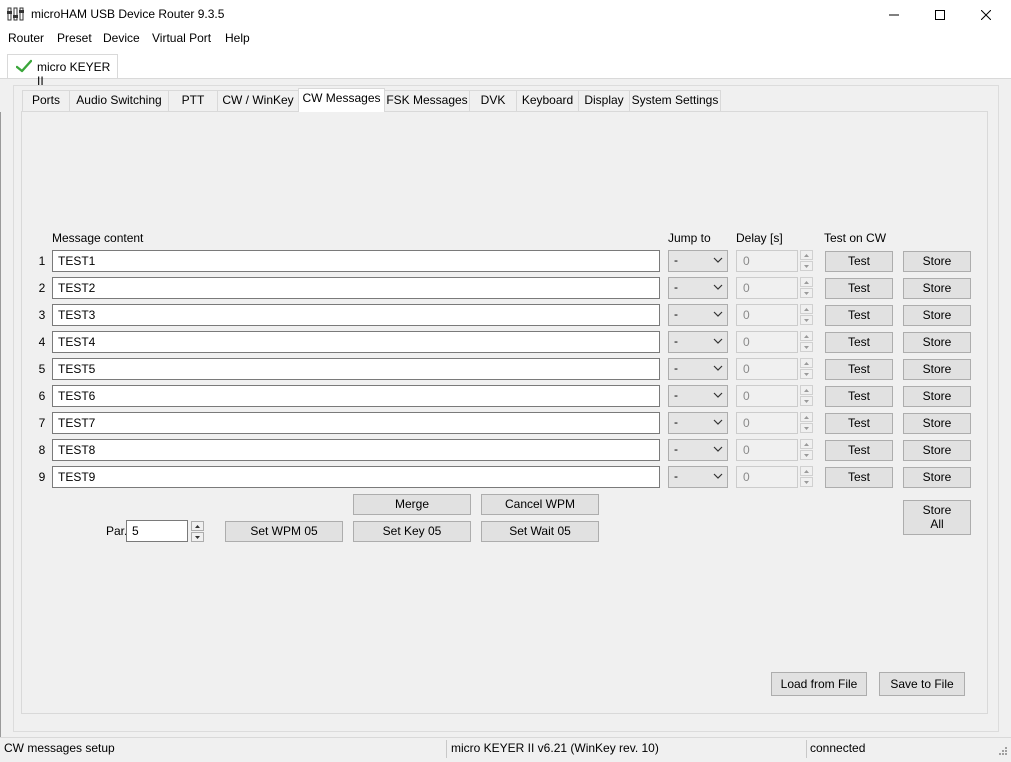  Describe the element at coordinates (341, 100) in the screenshot. I see `tab-cw-messages: CW Messages` at that location.